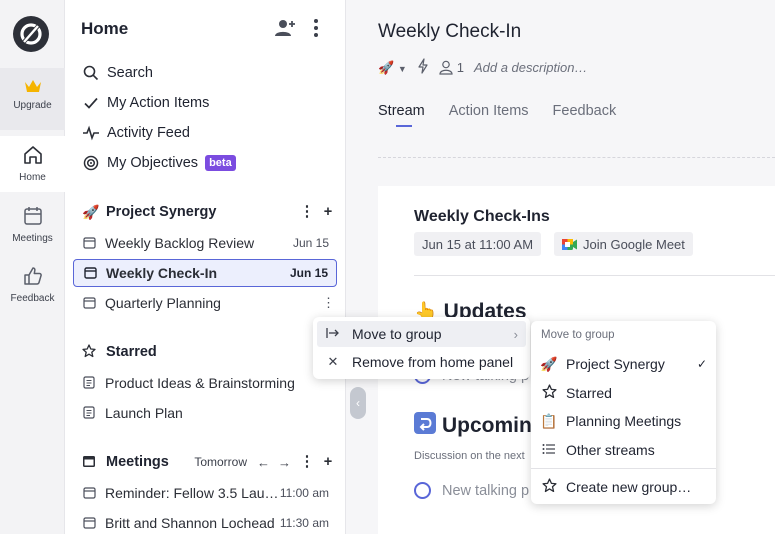 This screenshot has height=534, width=775. I want to click on nav-activity-feed: Activity Feed, so click(136, 133).